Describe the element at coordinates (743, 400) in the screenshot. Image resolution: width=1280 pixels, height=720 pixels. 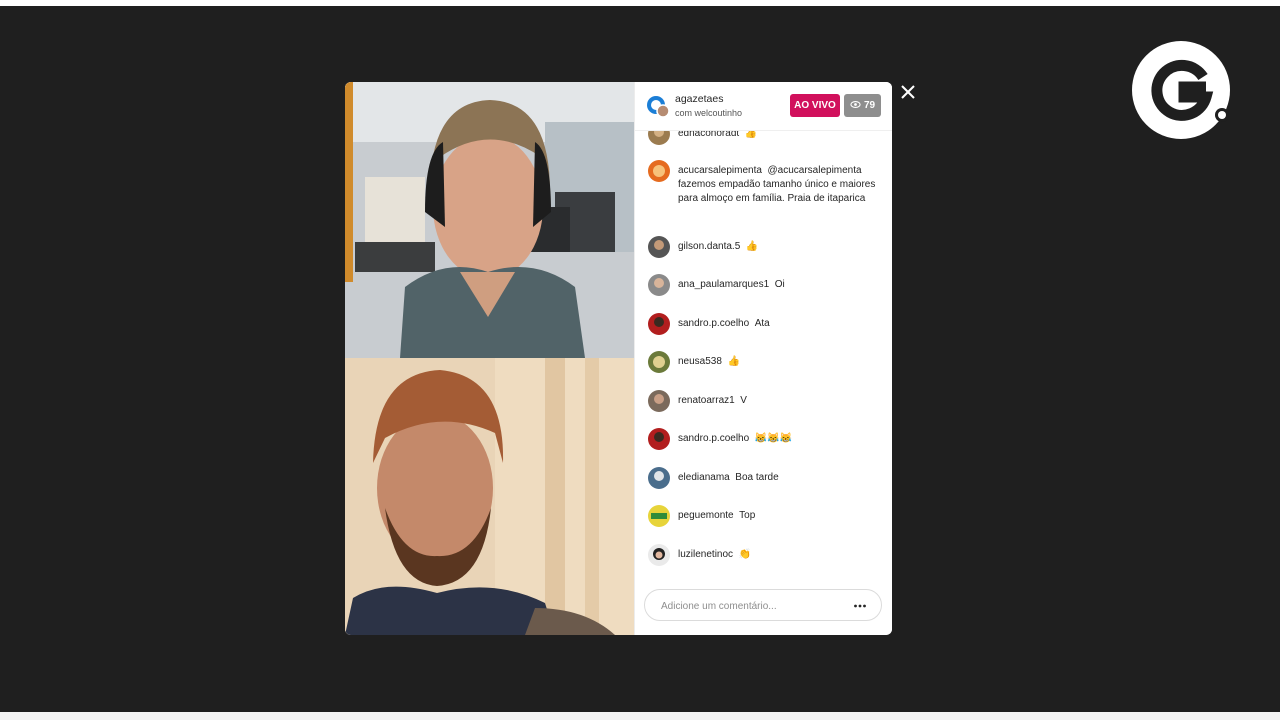
I see `comment-message: V` at that location.